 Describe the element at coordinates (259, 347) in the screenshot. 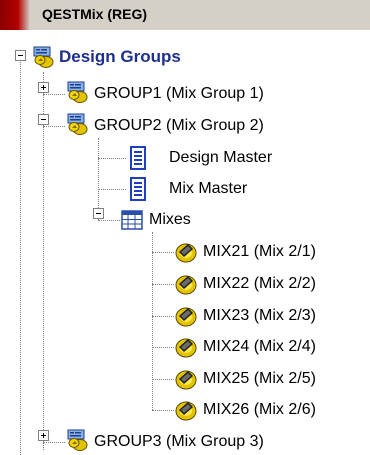

I see `tree-node-mix24: MIX24 (Mix 2/4)` at that location.